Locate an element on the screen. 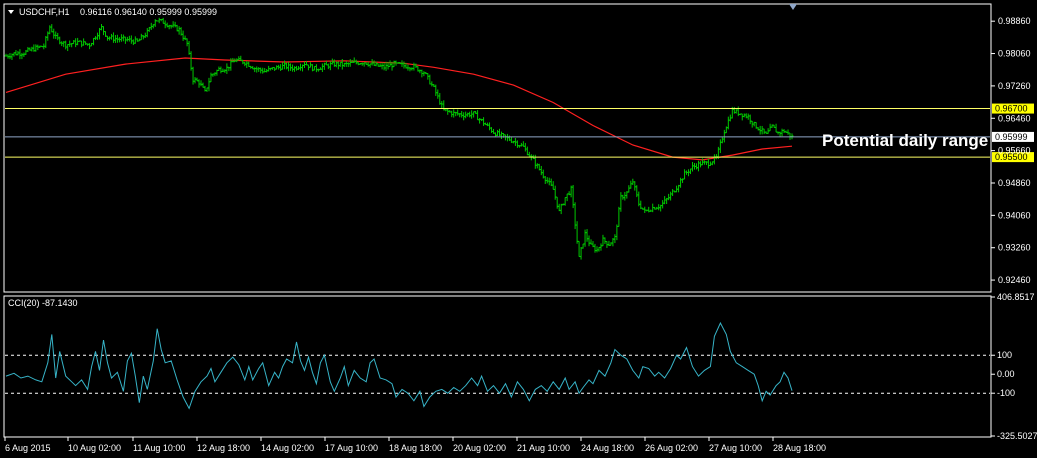 The height and width of the screenshot is (458, 1037). range-annotation: Potential daily range is located at coordinates (905, 140).